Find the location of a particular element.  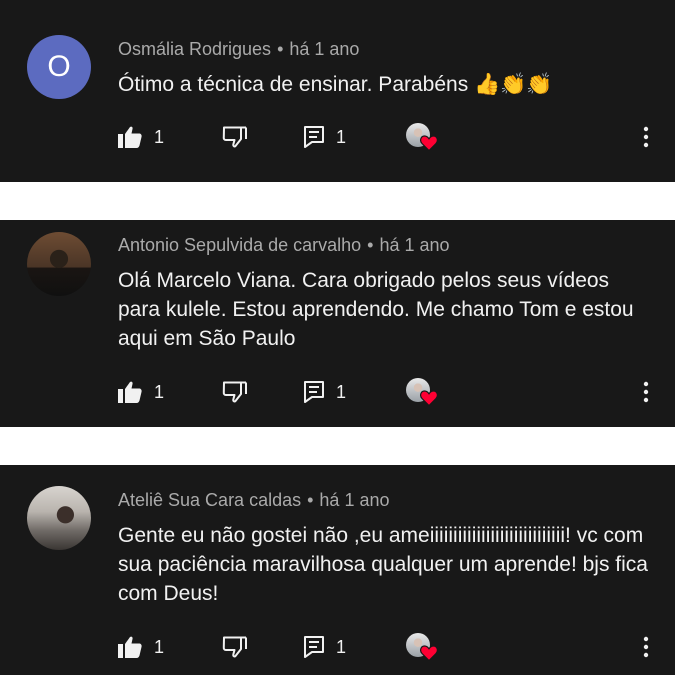

author-name: Antonio Sepulvida de carvalho is located at coordinates (239, 245).